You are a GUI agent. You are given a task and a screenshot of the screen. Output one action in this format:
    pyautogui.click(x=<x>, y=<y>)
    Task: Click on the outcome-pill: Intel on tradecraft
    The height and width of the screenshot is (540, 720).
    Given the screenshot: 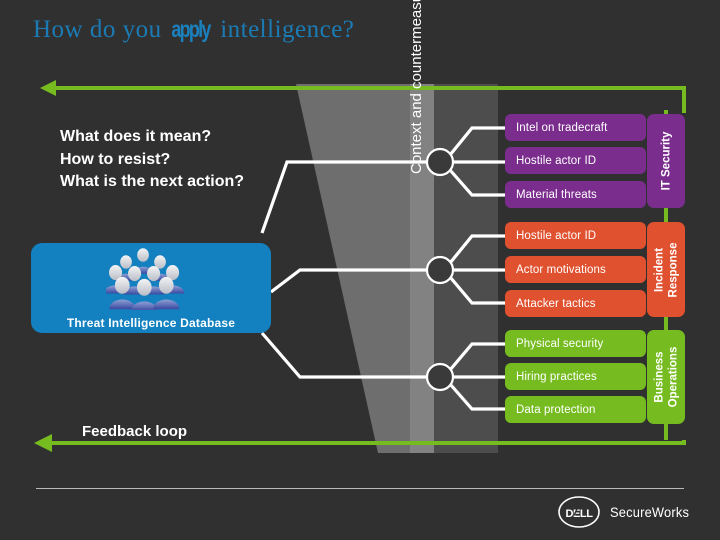 What is the action you would take?
    pyautogui.click(x=575, y=127)
    